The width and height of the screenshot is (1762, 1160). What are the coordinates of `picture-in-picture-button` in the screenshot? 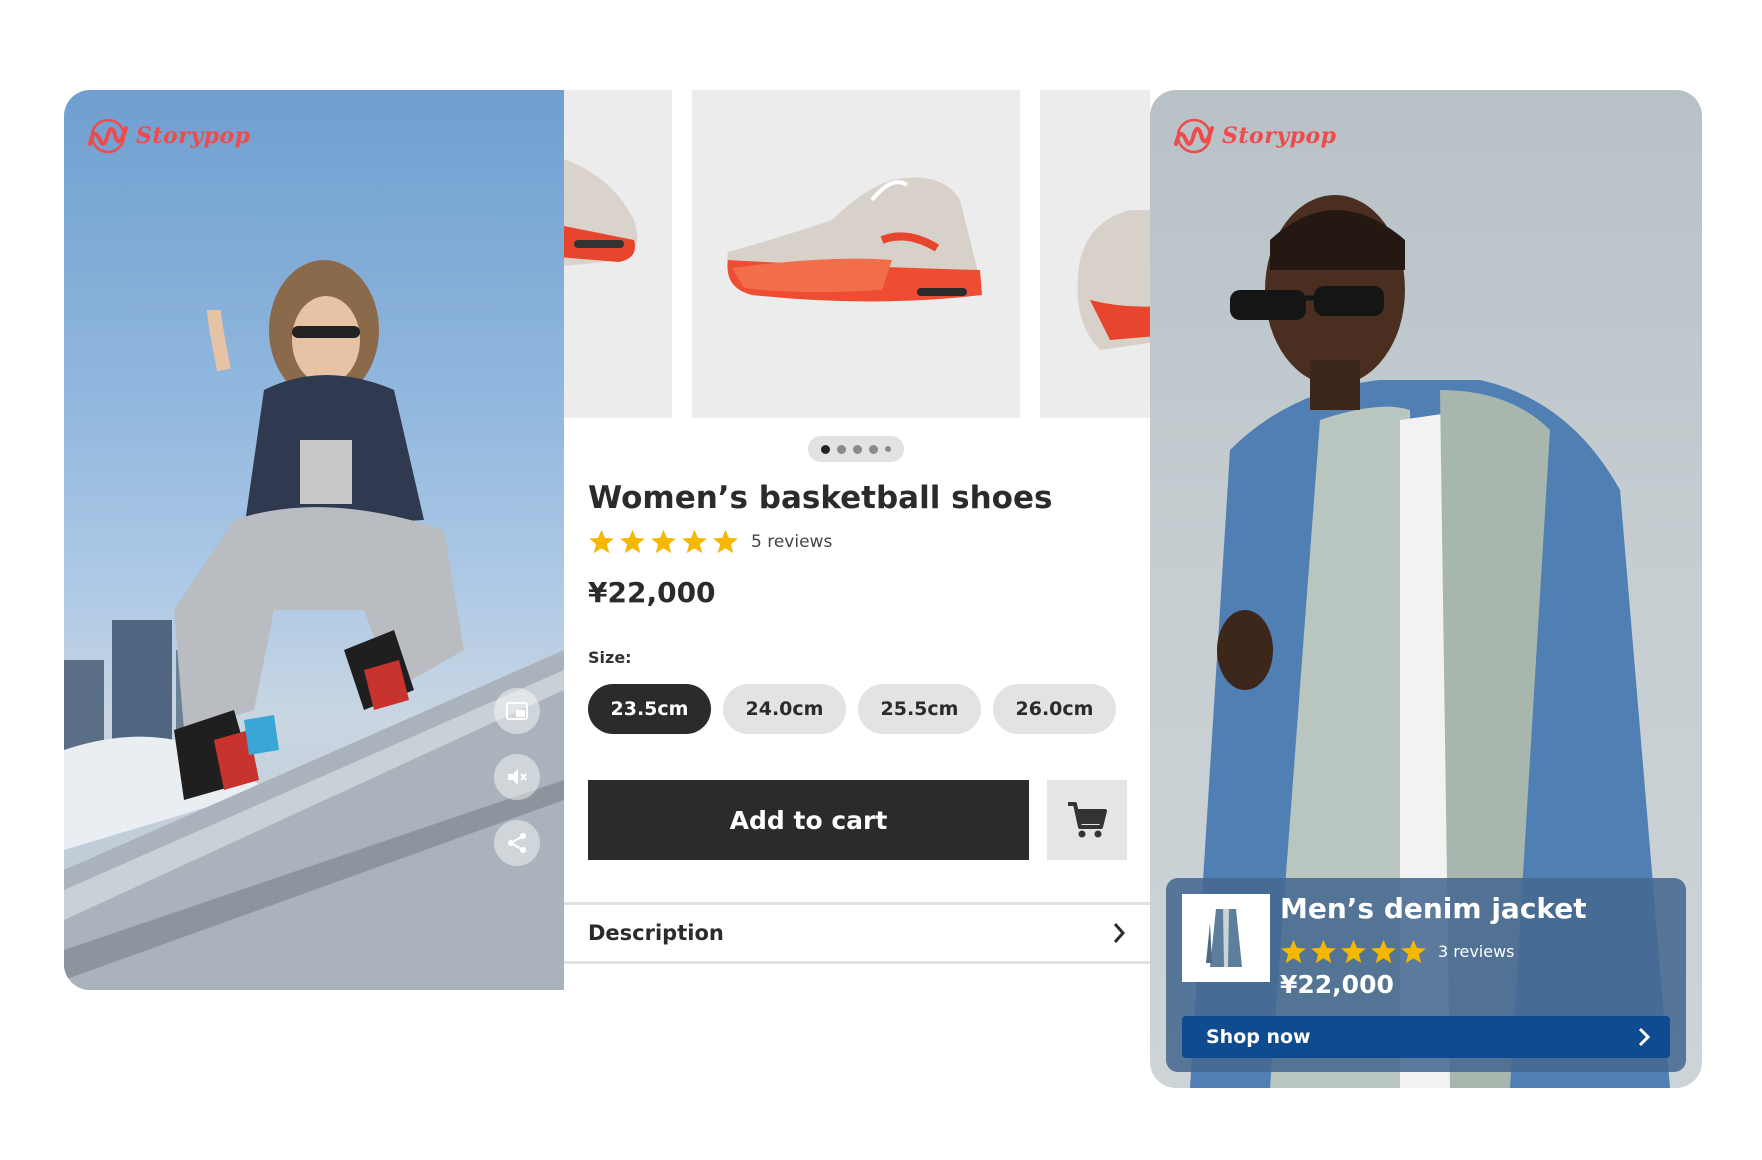 It's located at (517, 711).